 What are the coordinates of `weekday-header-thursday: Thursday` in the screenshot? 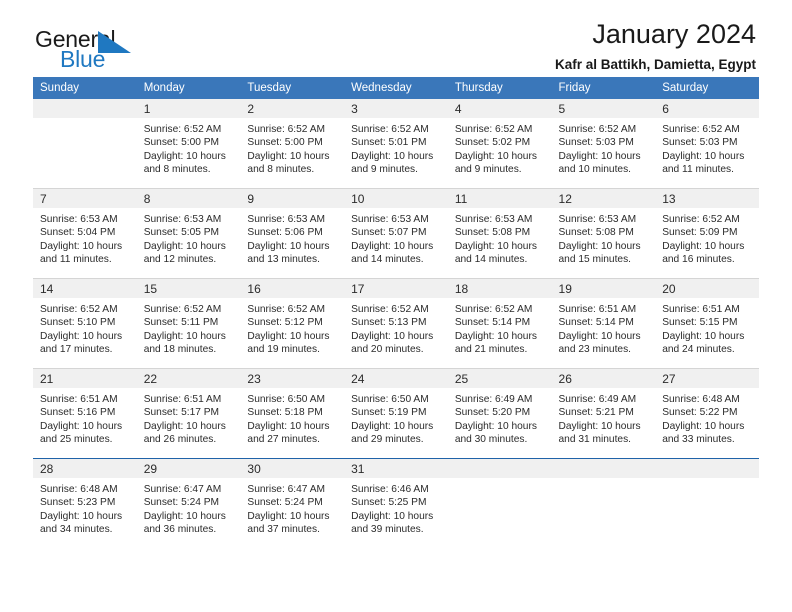 It's located at (499, 88).